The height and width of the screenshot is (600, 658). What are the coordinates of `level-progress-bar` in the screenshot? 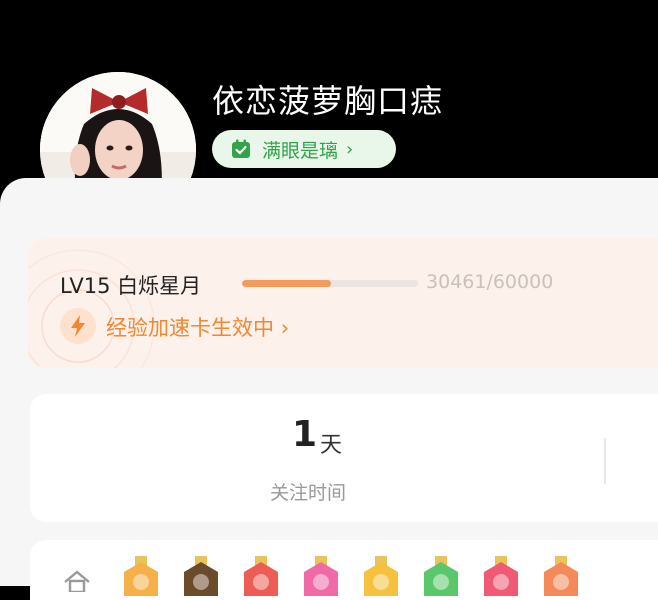 It's located at (330, 283).